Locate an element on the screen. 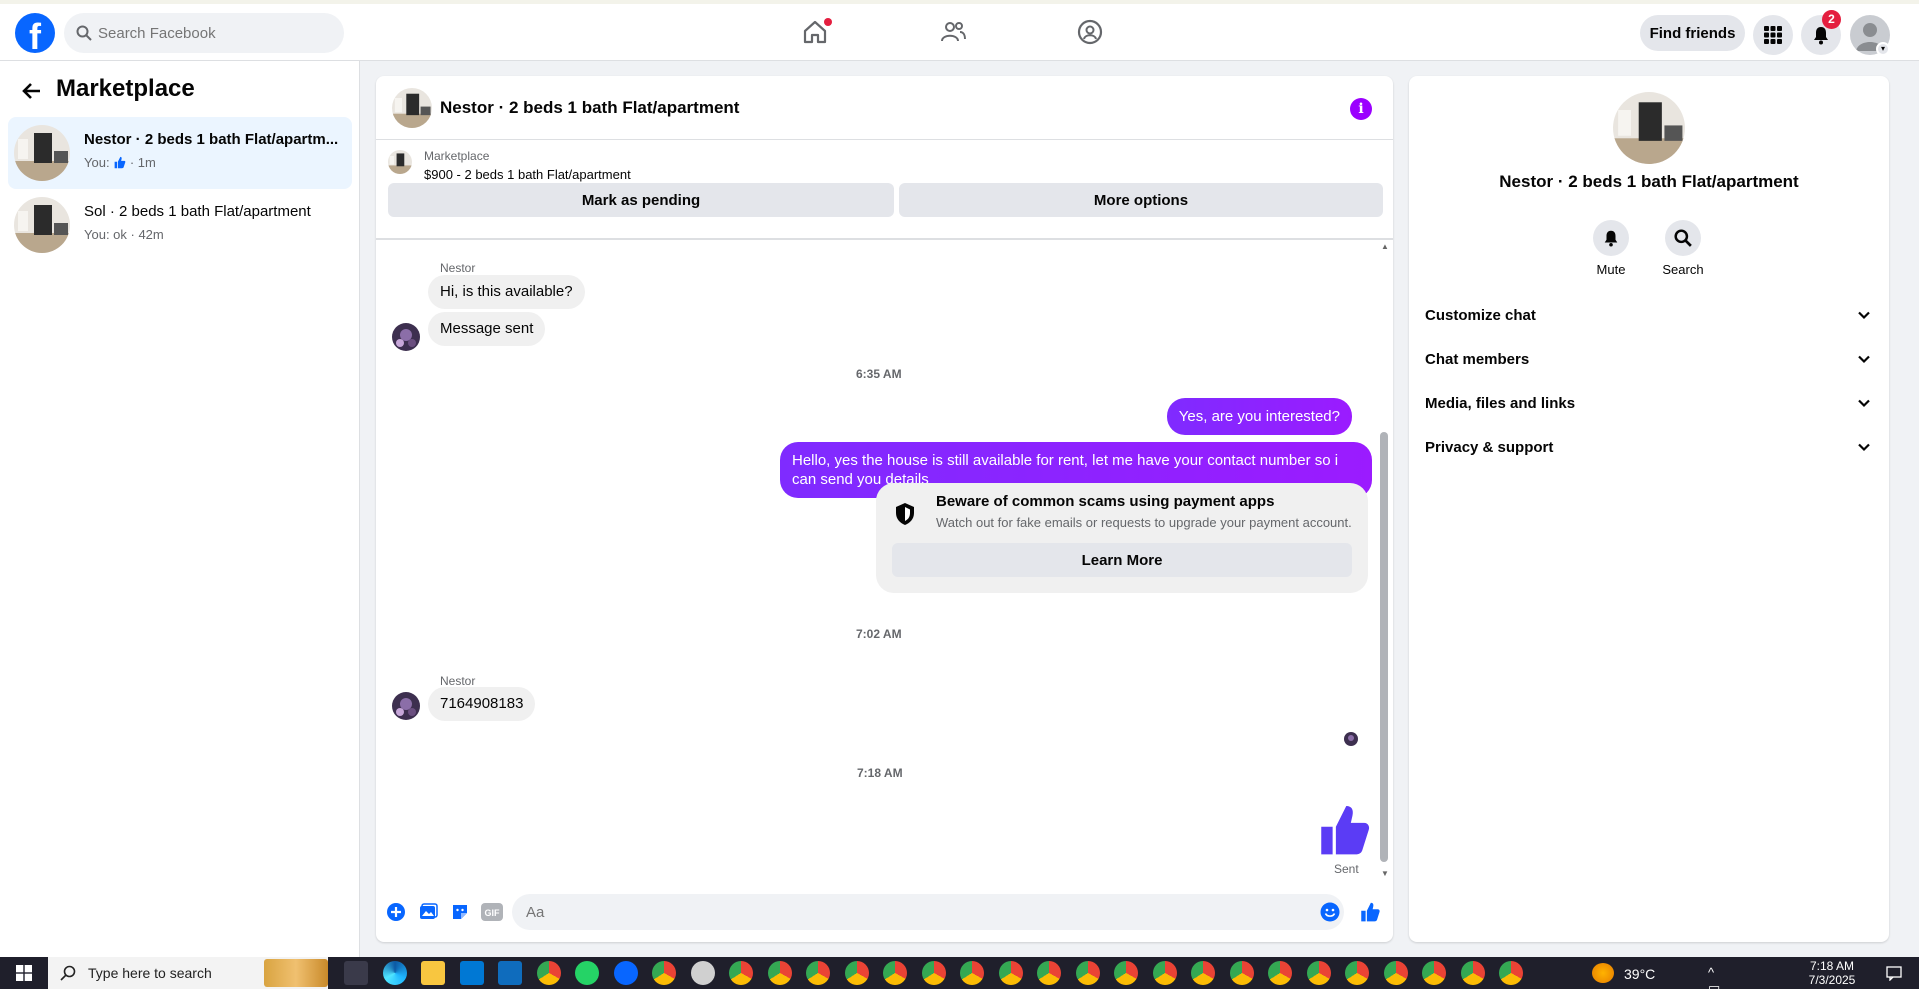  notification-badge: 2 is located at coordinates (1831, 19).